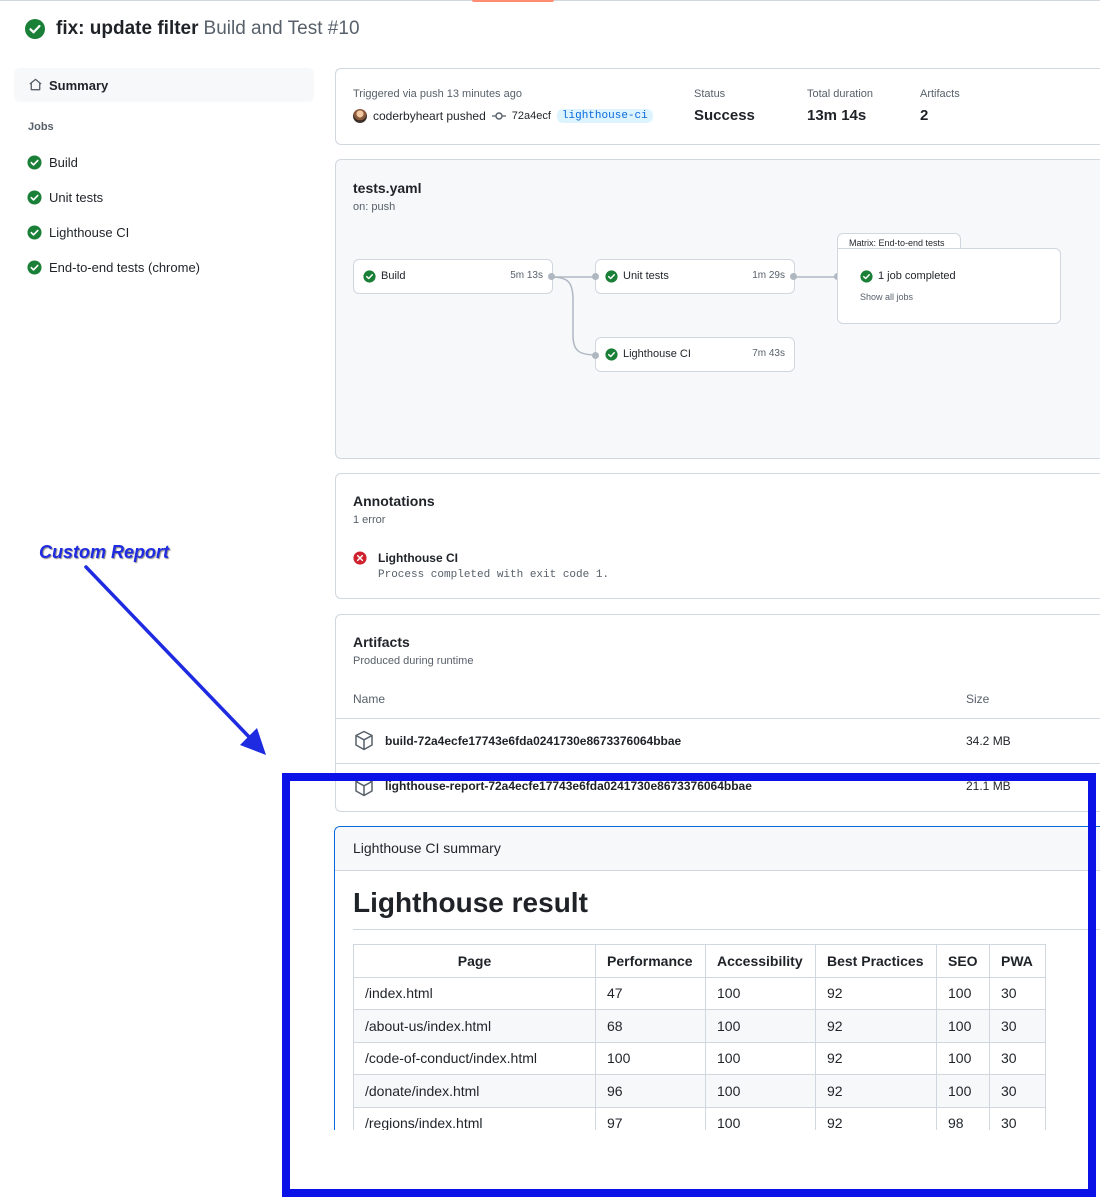 The width and height of the screenshot is (1100, 1200). What do you see at coordinates (604, 116) in the screenshot?
I see `branch-tag: lighthouse-ci` at bounding box center [604, 116].